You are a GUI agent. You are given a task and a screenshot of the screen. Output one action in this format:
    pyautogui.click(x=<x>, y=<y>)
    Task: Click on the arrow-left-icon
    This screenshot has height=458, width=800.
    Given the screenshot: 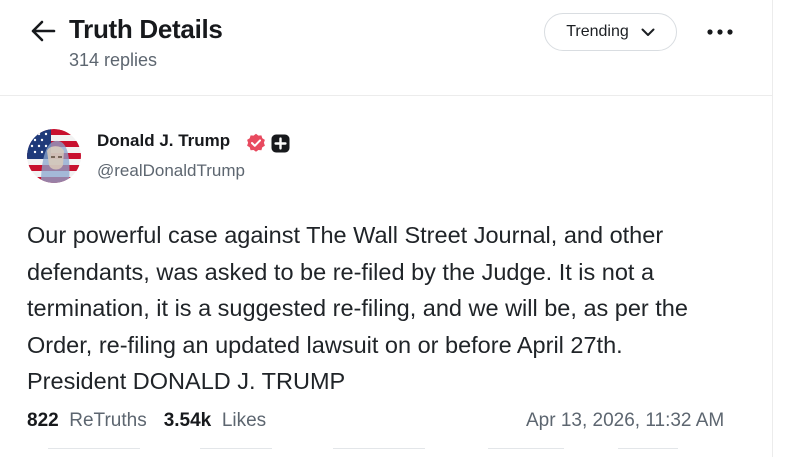 What is the action you would take?
    pyautogui.click(x=43, y=31)
    